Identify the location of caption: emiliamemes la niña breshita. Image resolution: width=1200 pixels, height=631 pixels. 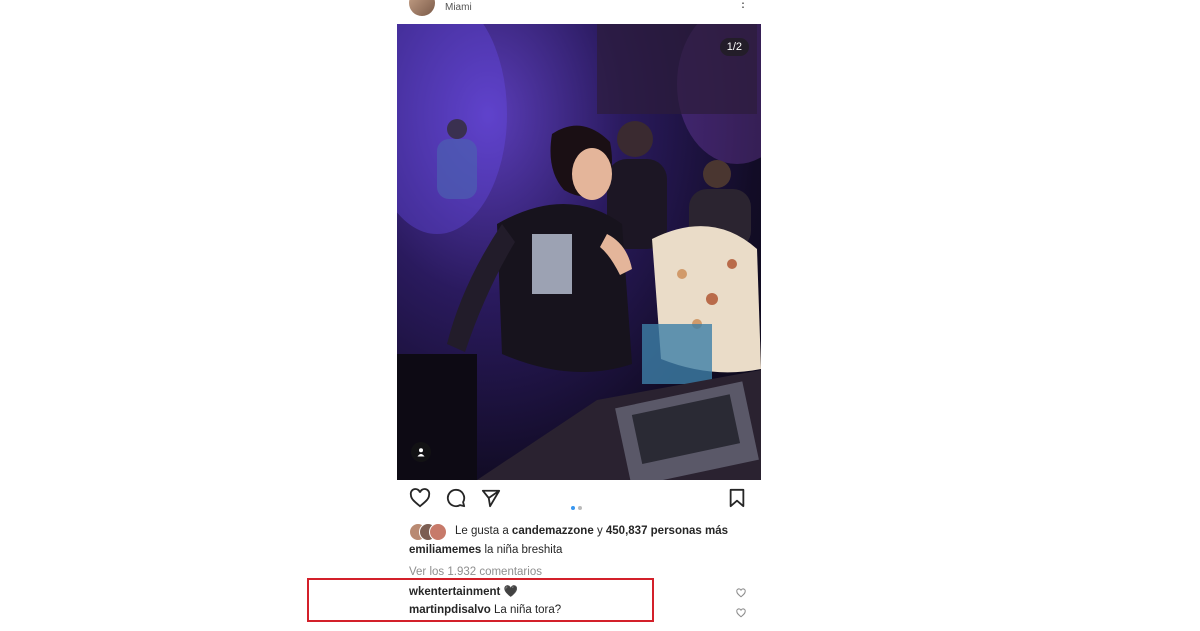
(485, 550).